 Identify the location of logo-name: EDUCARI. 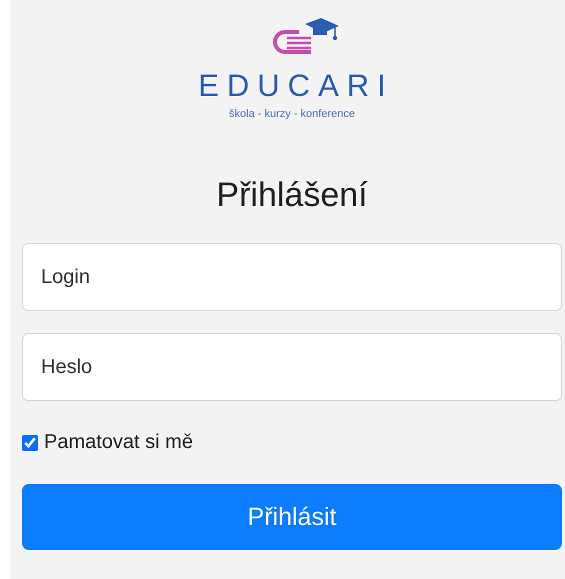
(295, 86).